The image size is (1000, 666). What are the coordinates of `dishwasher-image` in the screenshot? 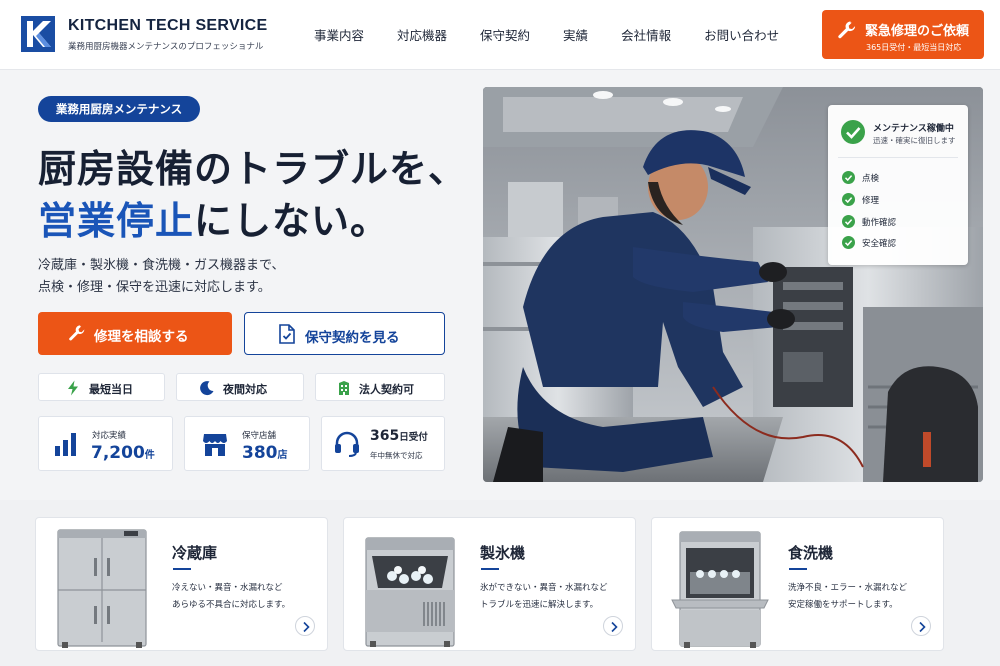 It's located at (720, 589).